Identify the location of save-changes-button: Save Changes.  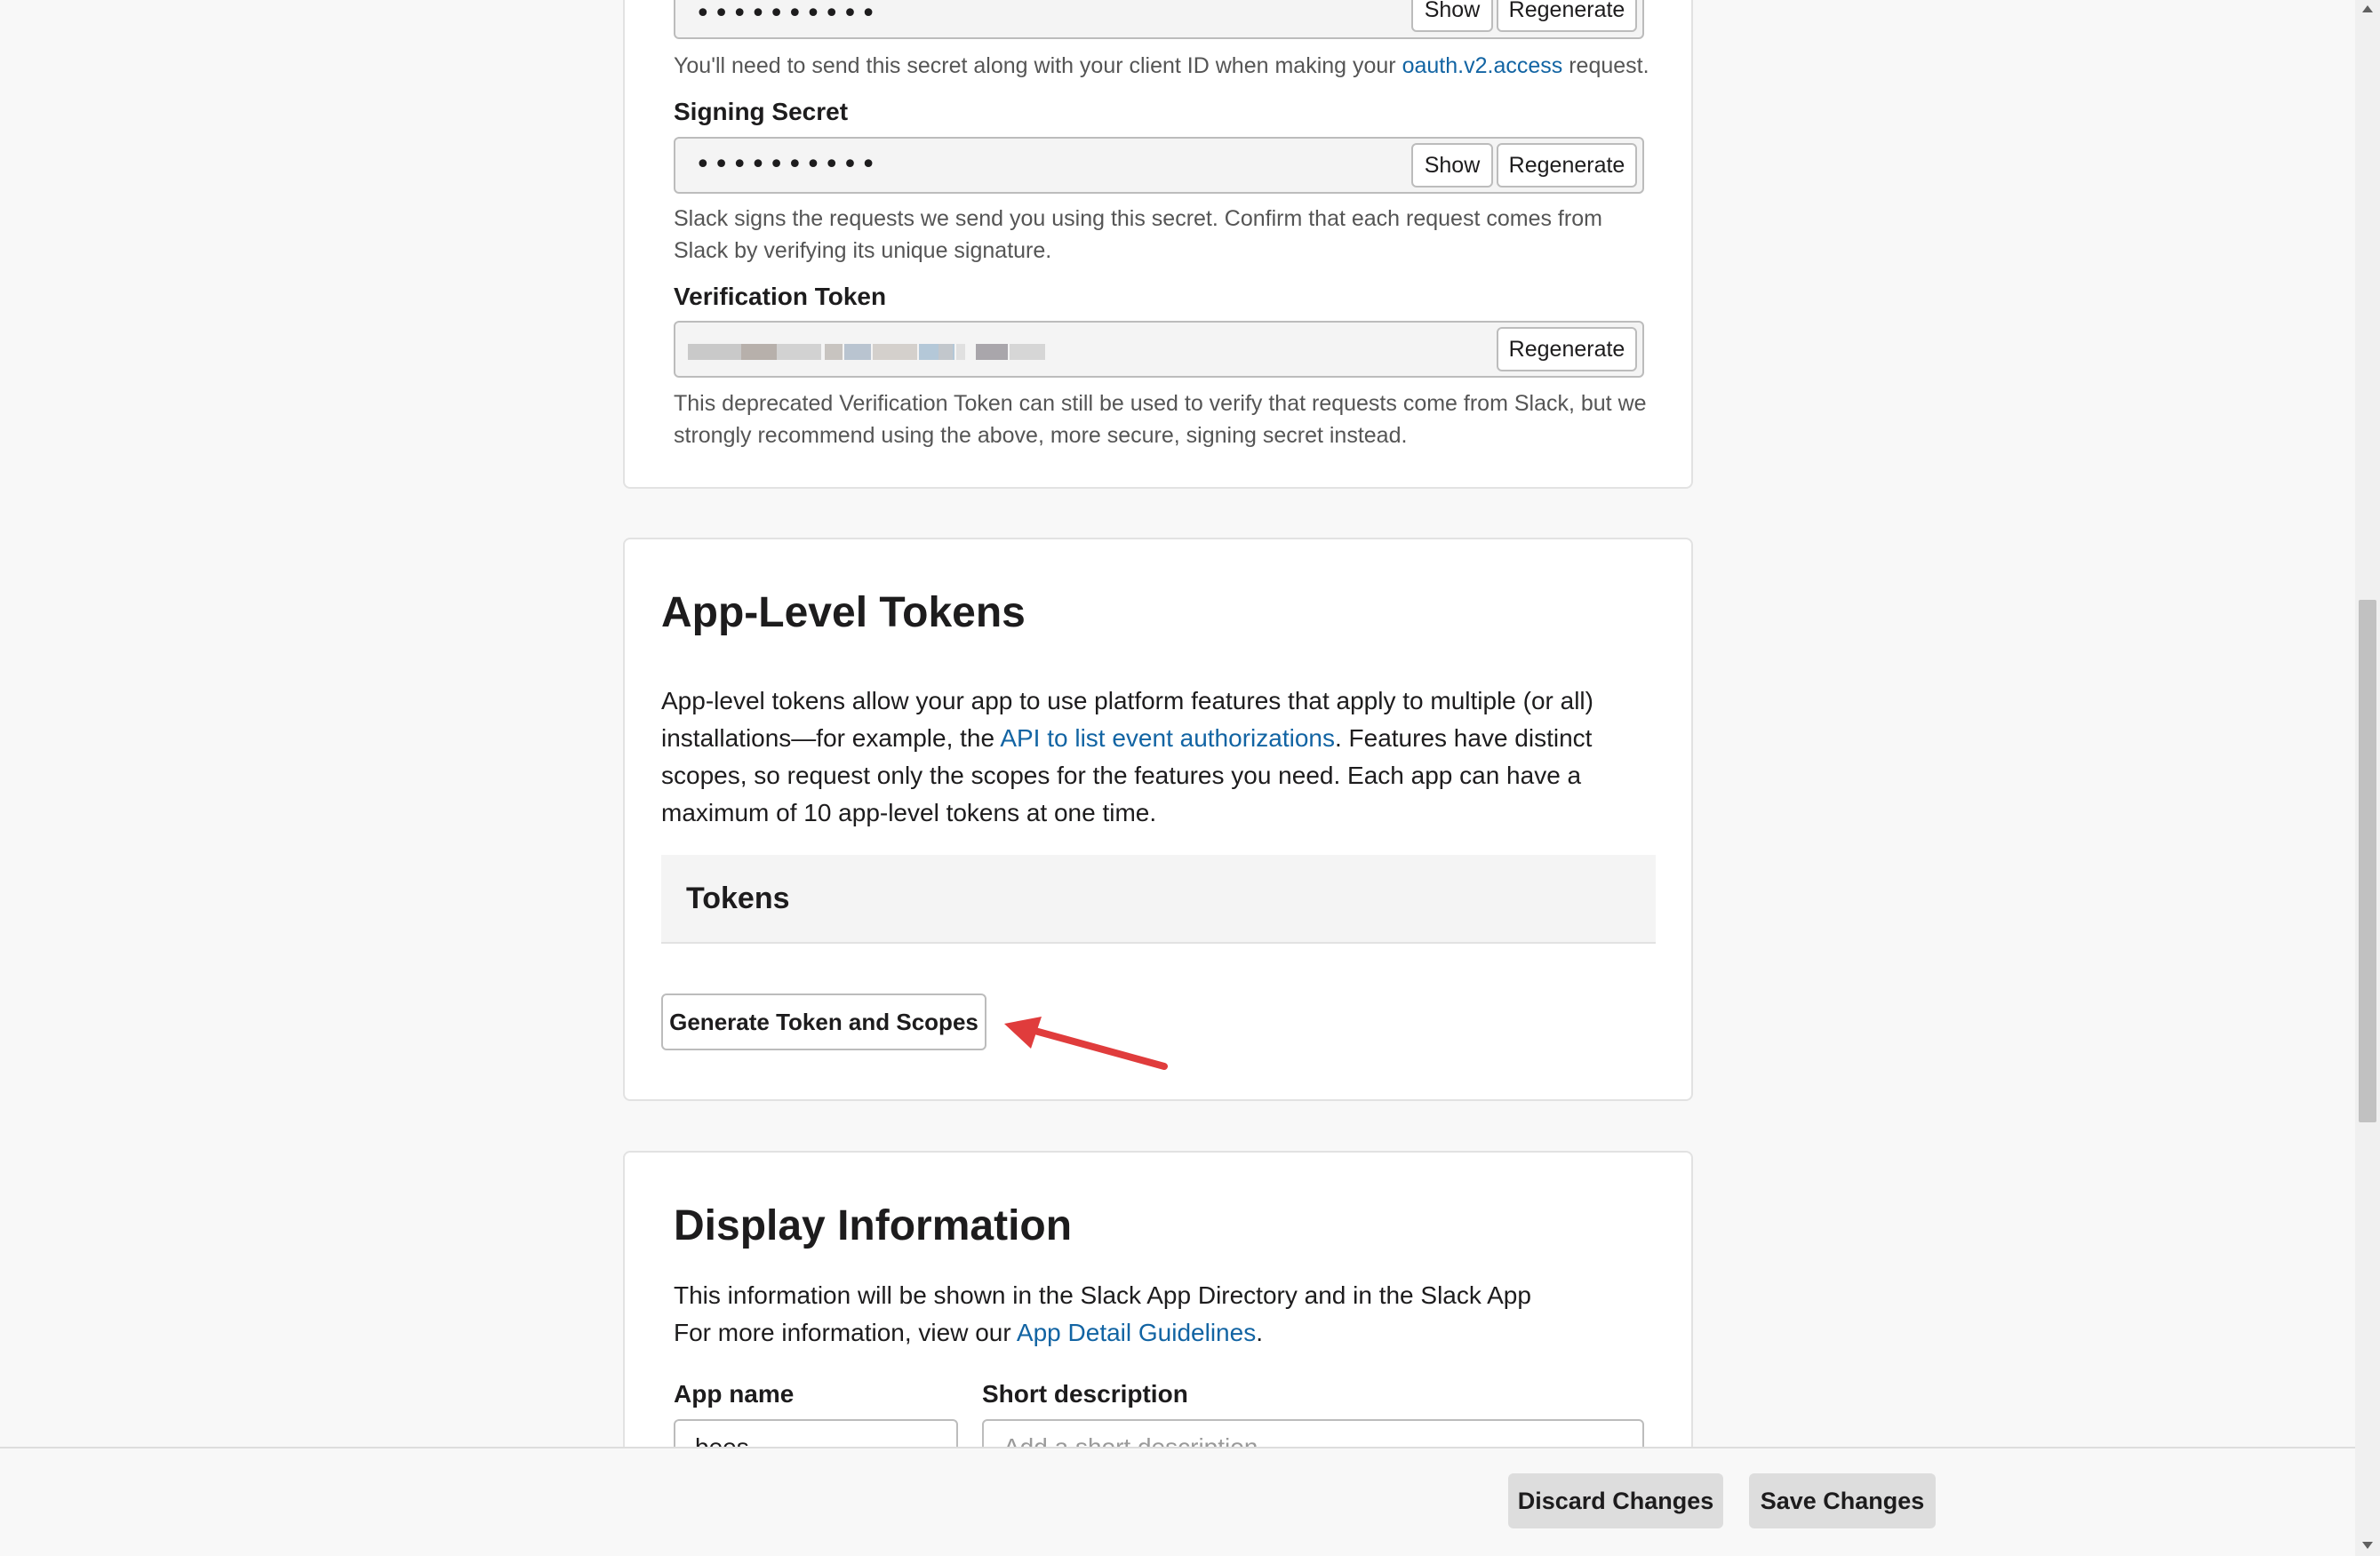
(1842, 1500).